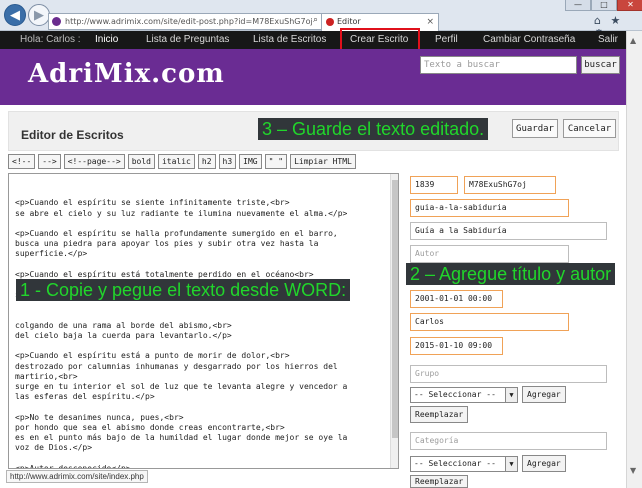 This screenshot has width=642, height=488. I want to click on back-arrow-icon: ◀, so click(15, 15).